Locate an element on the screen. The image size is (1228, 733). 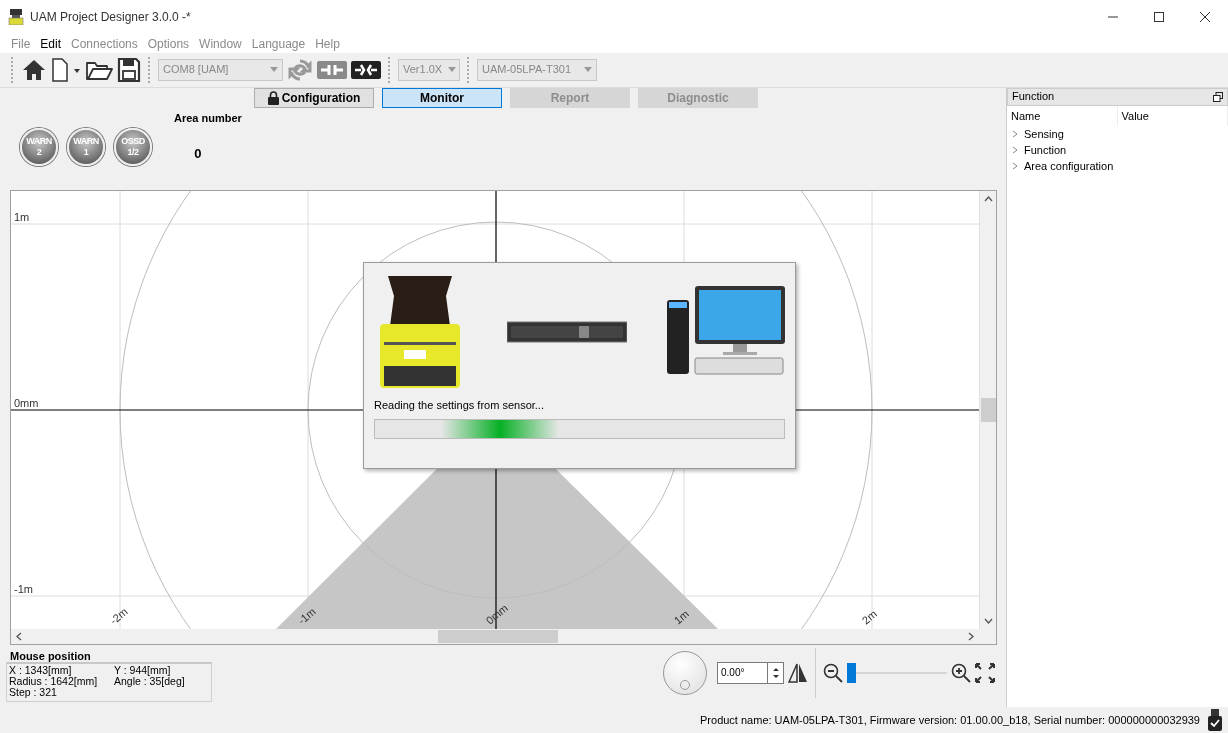
coordinate-text: Y : 944[mm] is located at coordinates (142, 670).